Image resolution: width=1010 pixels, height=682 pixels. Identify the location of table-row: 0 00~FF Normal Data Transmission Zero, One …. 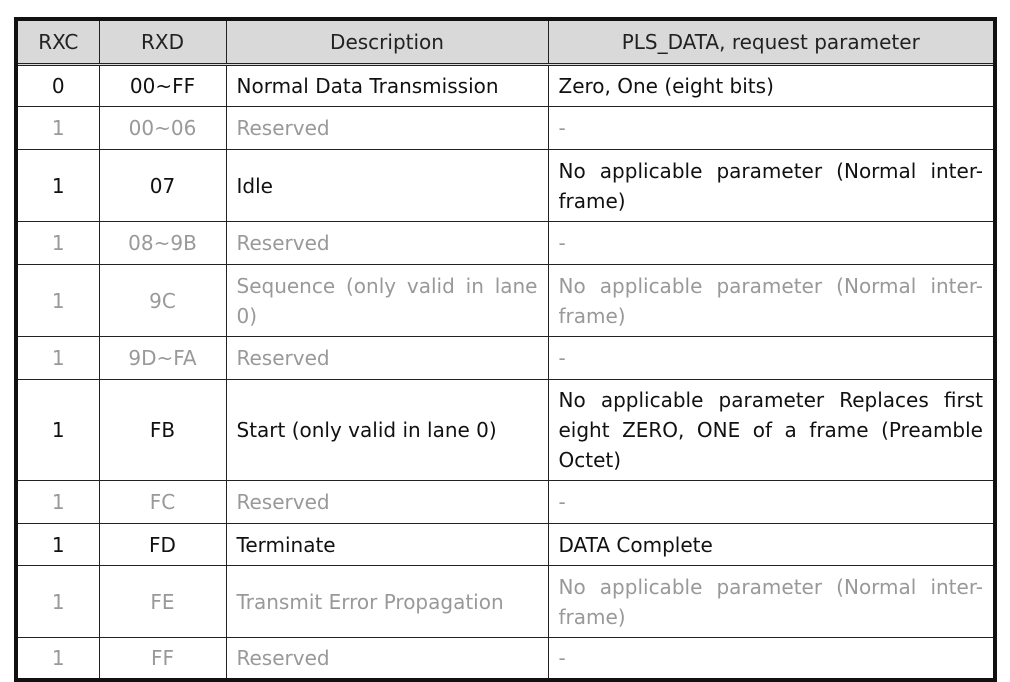
(505, 85).